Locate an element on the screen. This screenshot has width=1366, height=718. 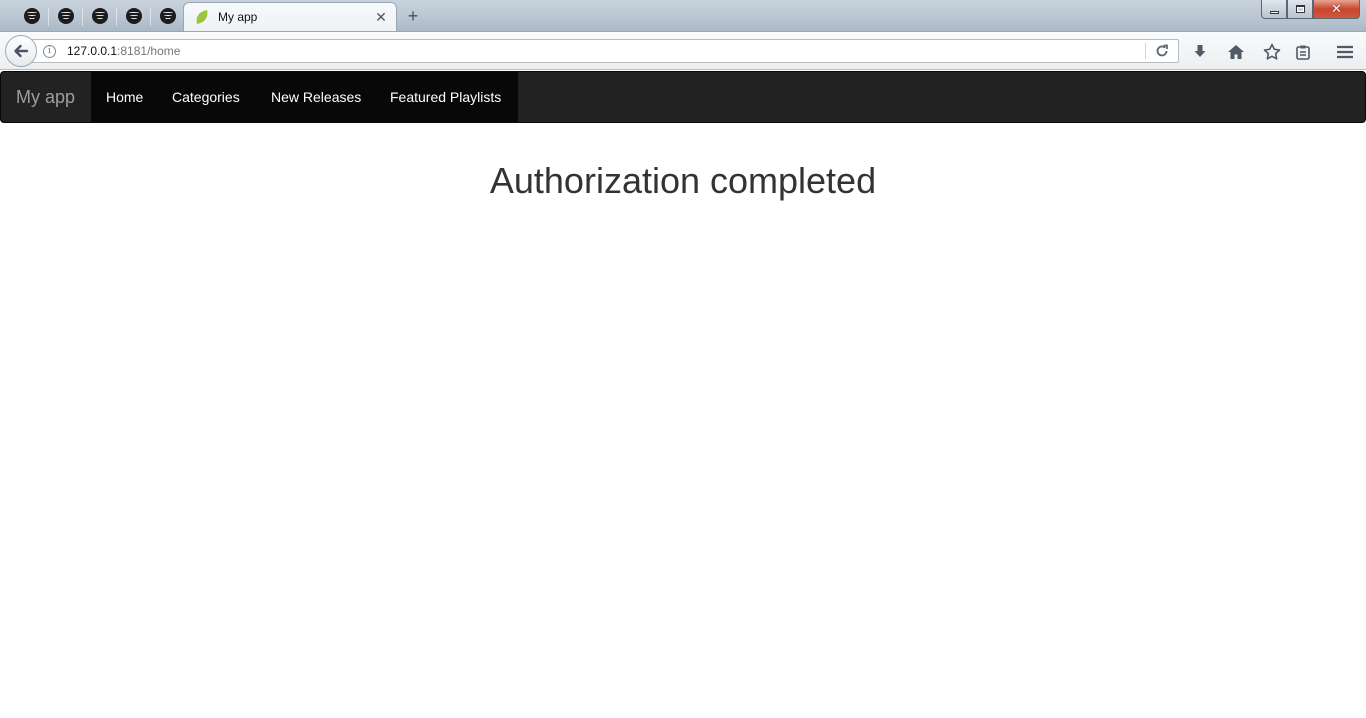
info-icon: i is located at coordinates (49, 51).